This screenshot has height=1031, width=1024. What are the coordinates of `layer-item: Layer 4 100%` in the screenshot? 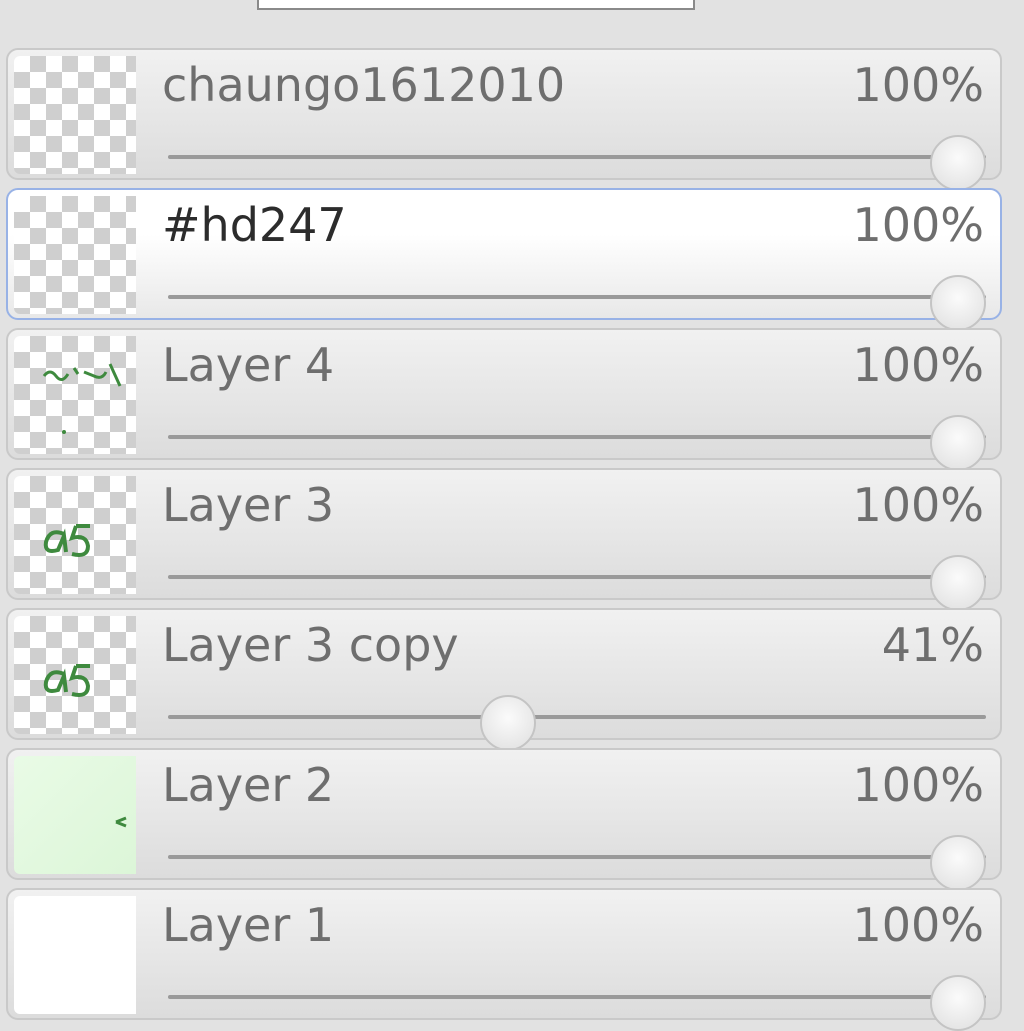 It's located at (504, 399).